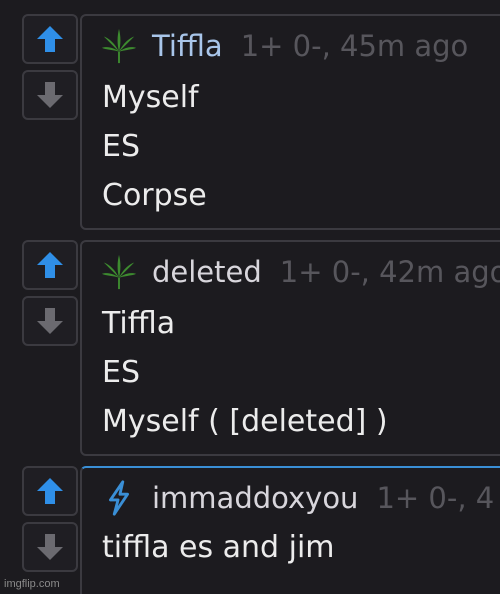 This screenshot has height=594, width=500. I want to click on author-name: immaddoxyou, so click(255, 498).